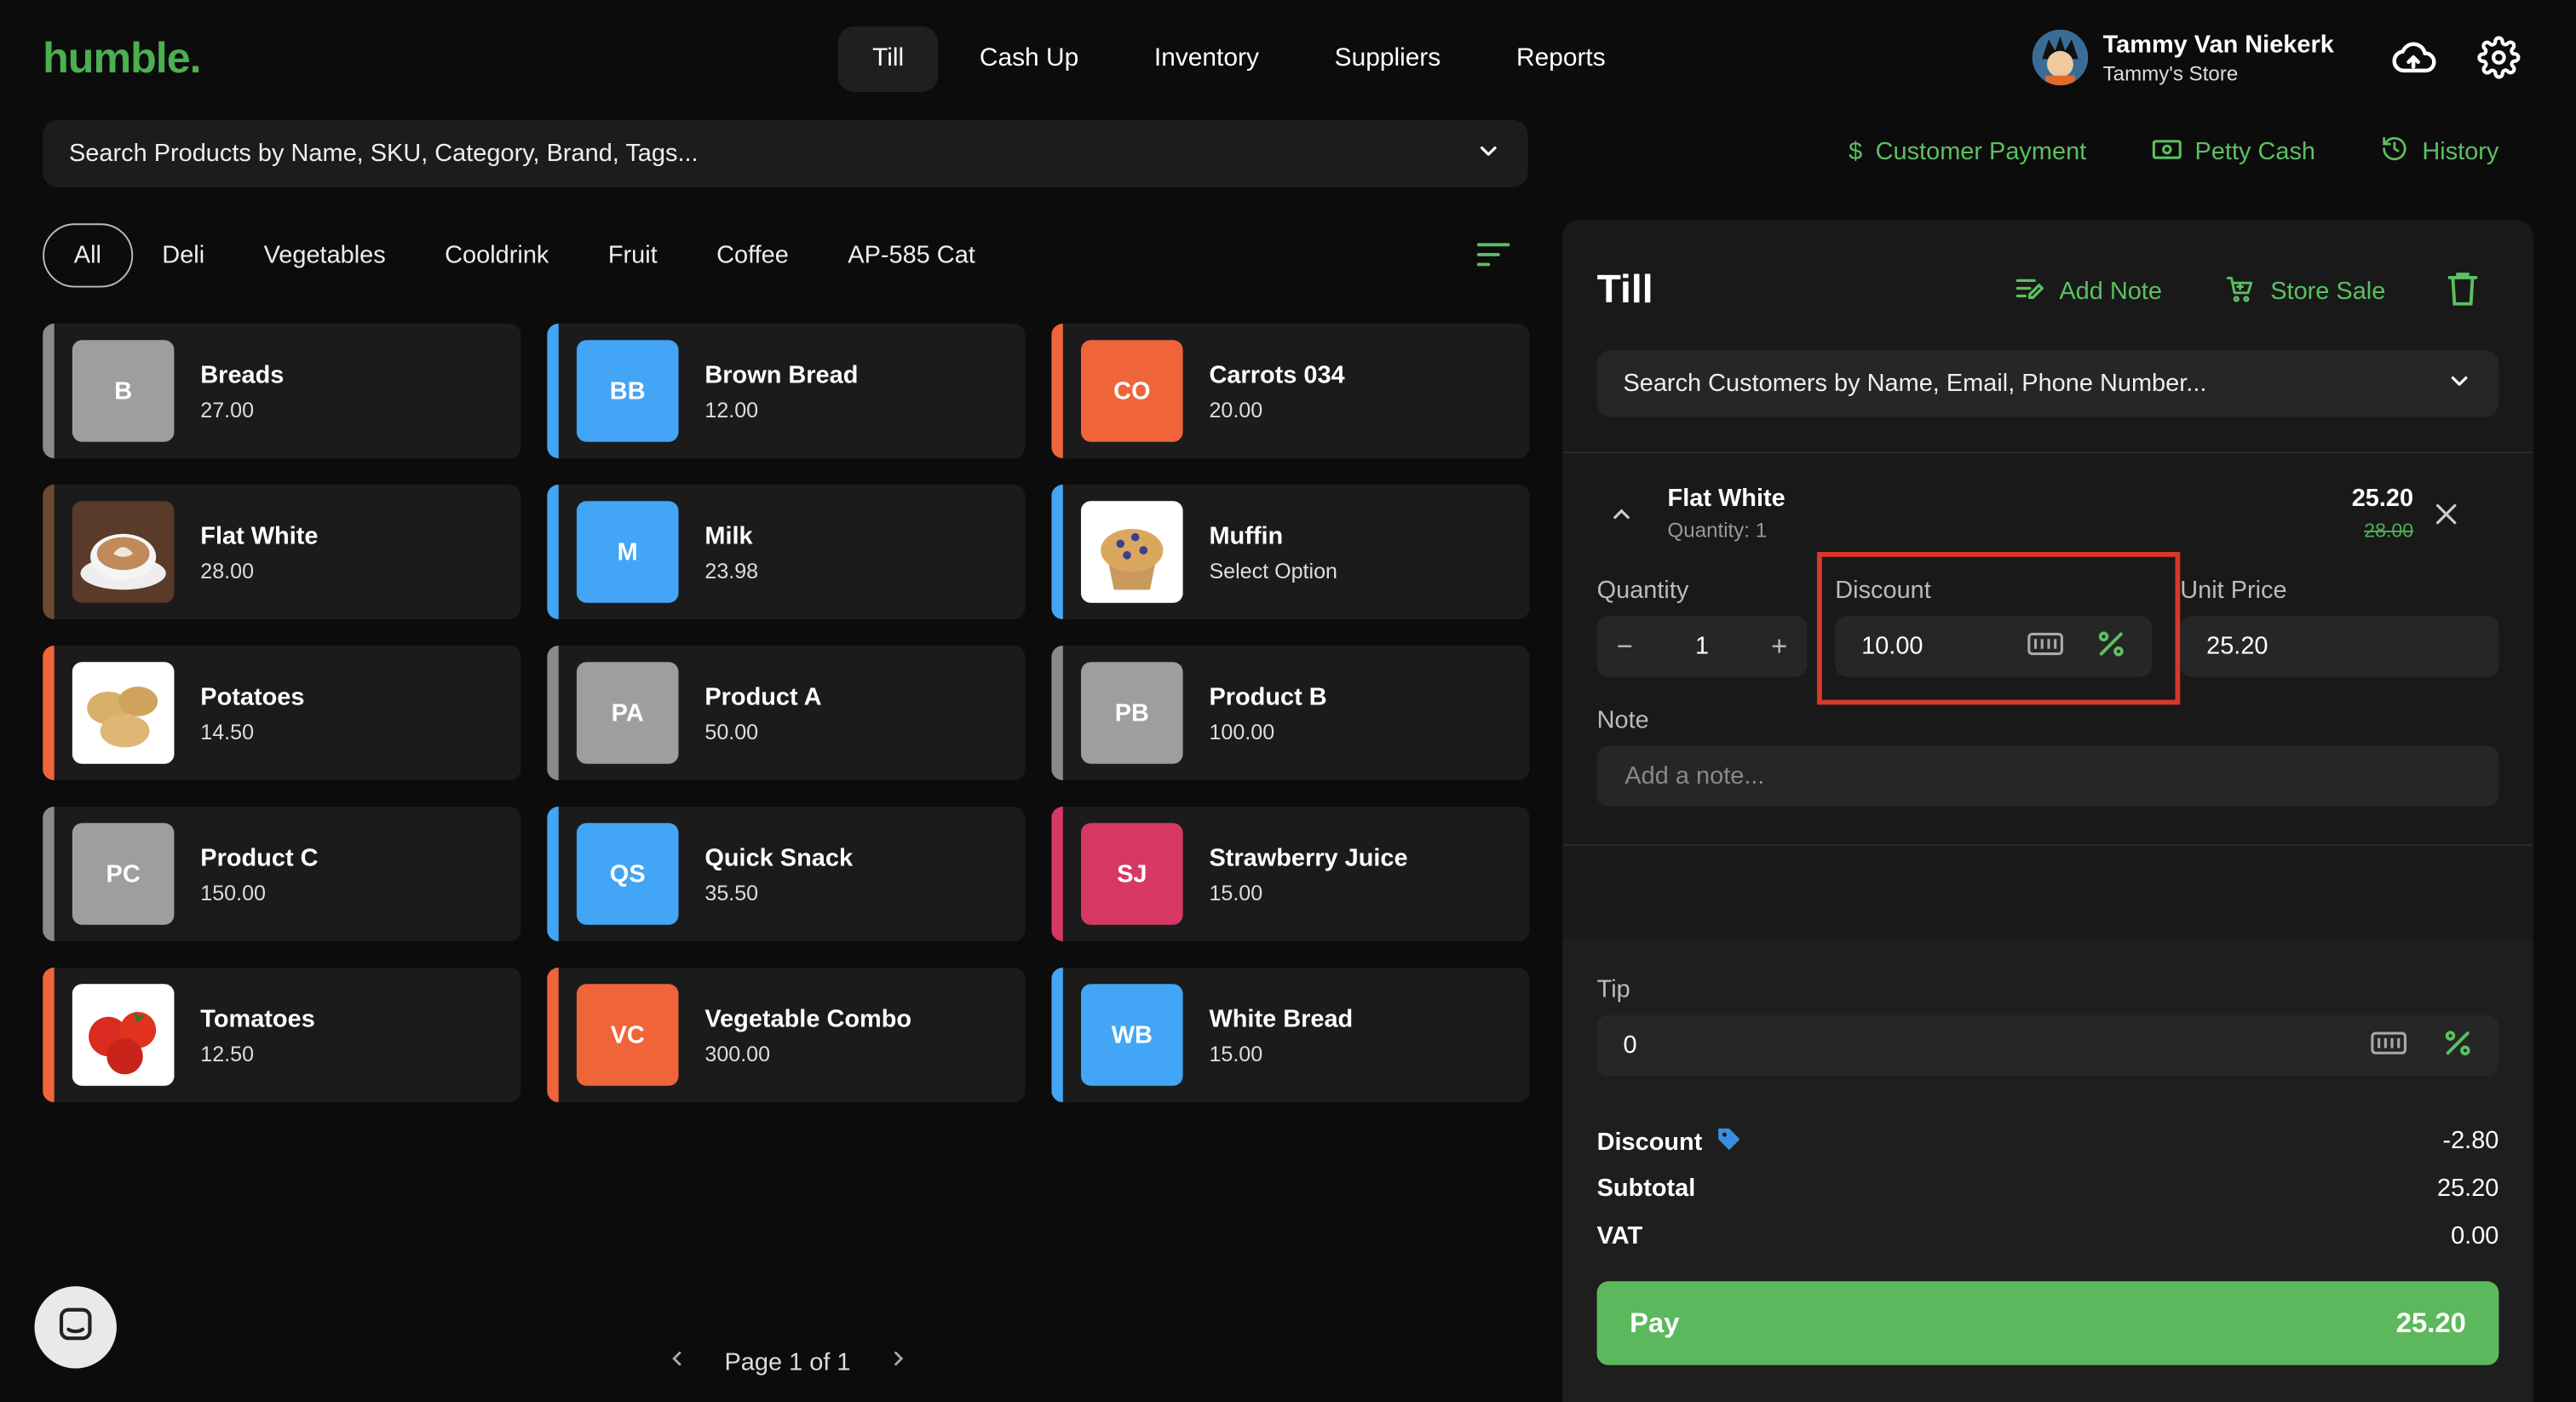 The width and height of the screenshot is (2576, 1402). I want to click on summary-subtotal-row: Subtotal 25.20, so click(2048, 1189).